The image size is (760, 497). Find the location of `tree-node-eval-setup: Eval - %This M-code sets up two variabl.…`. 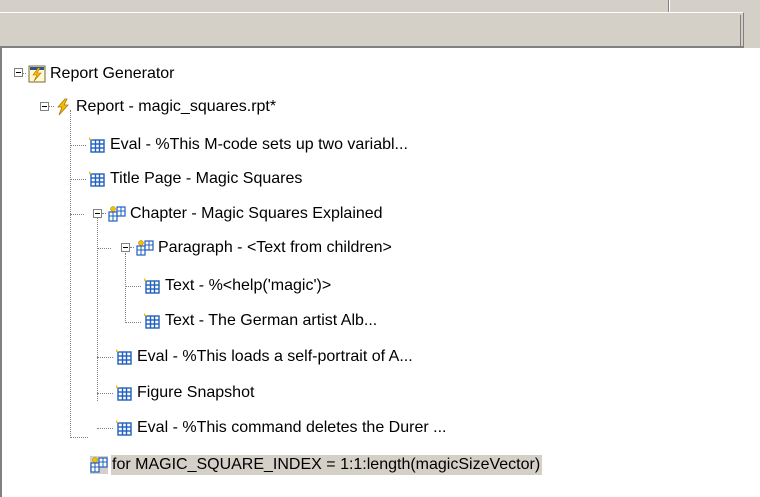

tree-node-eval-setup: Eval - %This M-code sets up two variabl.… is located at coordinates (249, 145).